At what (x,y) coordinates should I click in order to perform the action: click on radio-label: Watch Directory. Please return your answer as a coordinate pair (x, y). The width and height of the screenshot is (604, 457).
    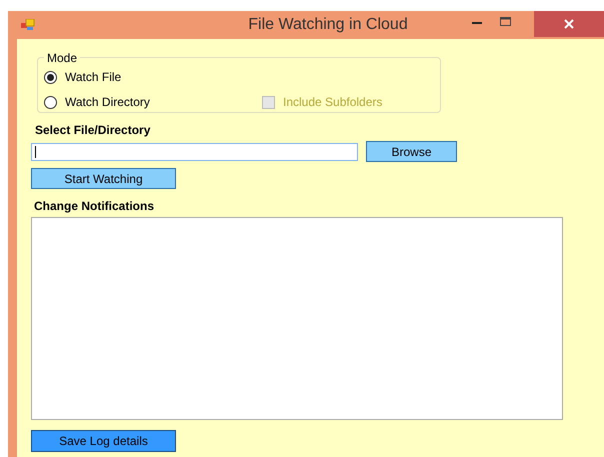
    Looking at the image, I should click on (107, 102).